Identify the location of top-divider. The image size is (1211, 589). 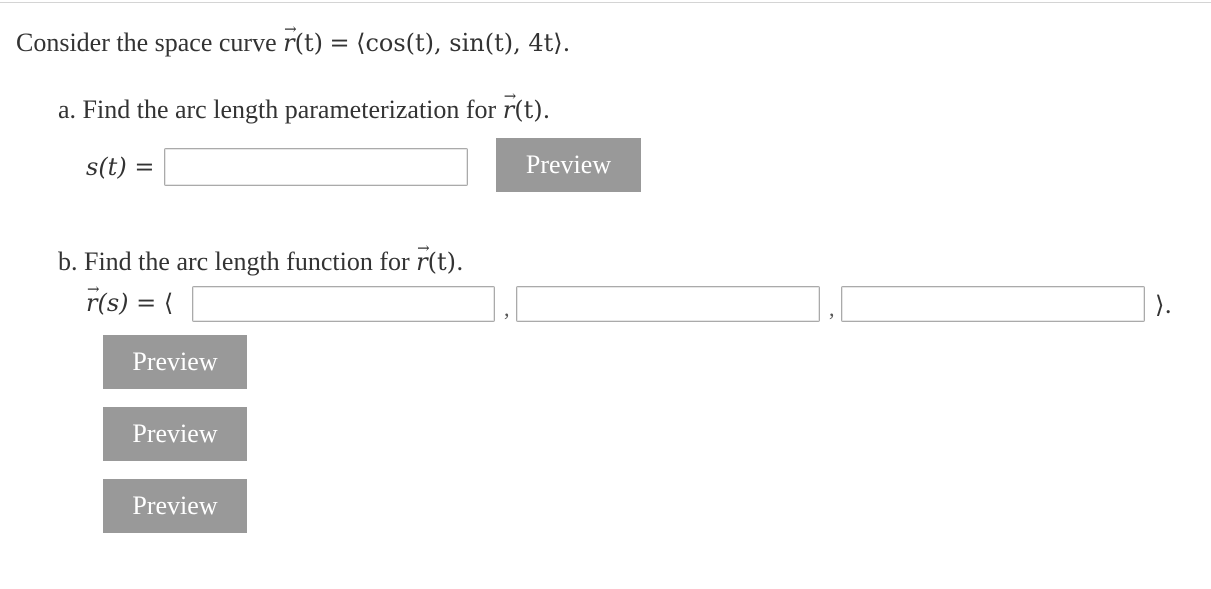
(605, 2).